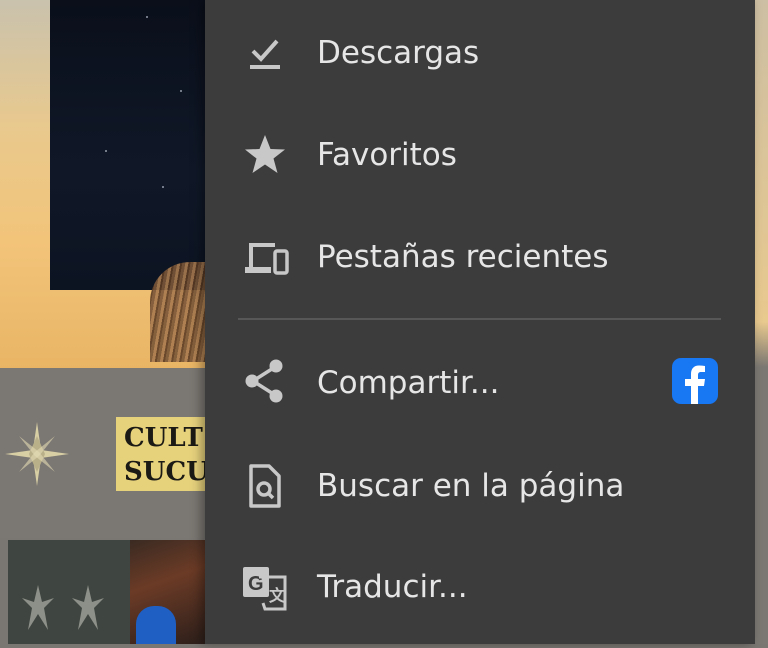 This screenshot has width=768, height=648. I want to click on devices-icon, so click(267, 259).